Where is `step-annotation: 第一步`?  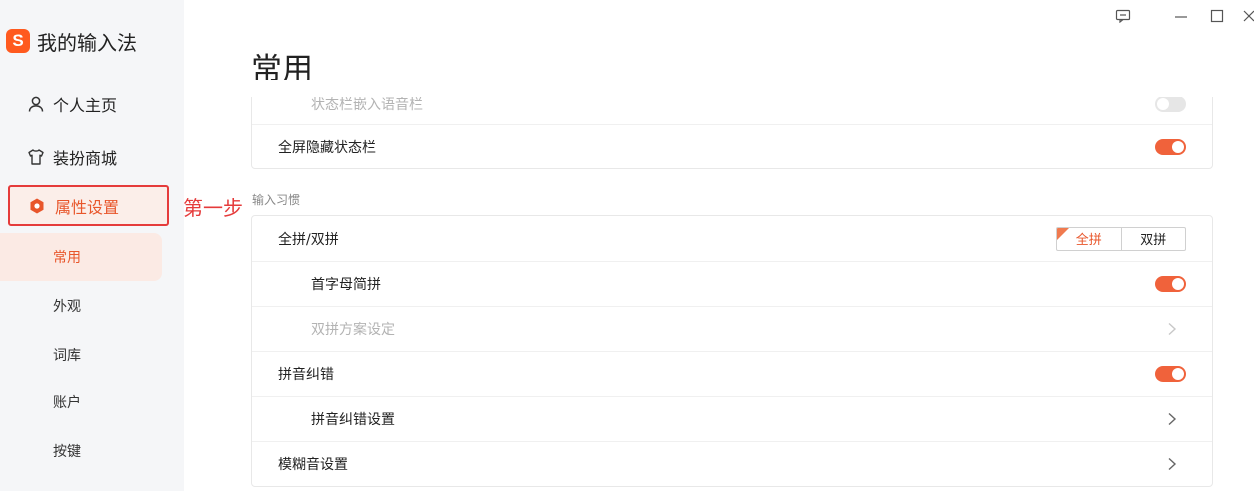 step-annotation: 第一步 is located at coordinates (213, 208).